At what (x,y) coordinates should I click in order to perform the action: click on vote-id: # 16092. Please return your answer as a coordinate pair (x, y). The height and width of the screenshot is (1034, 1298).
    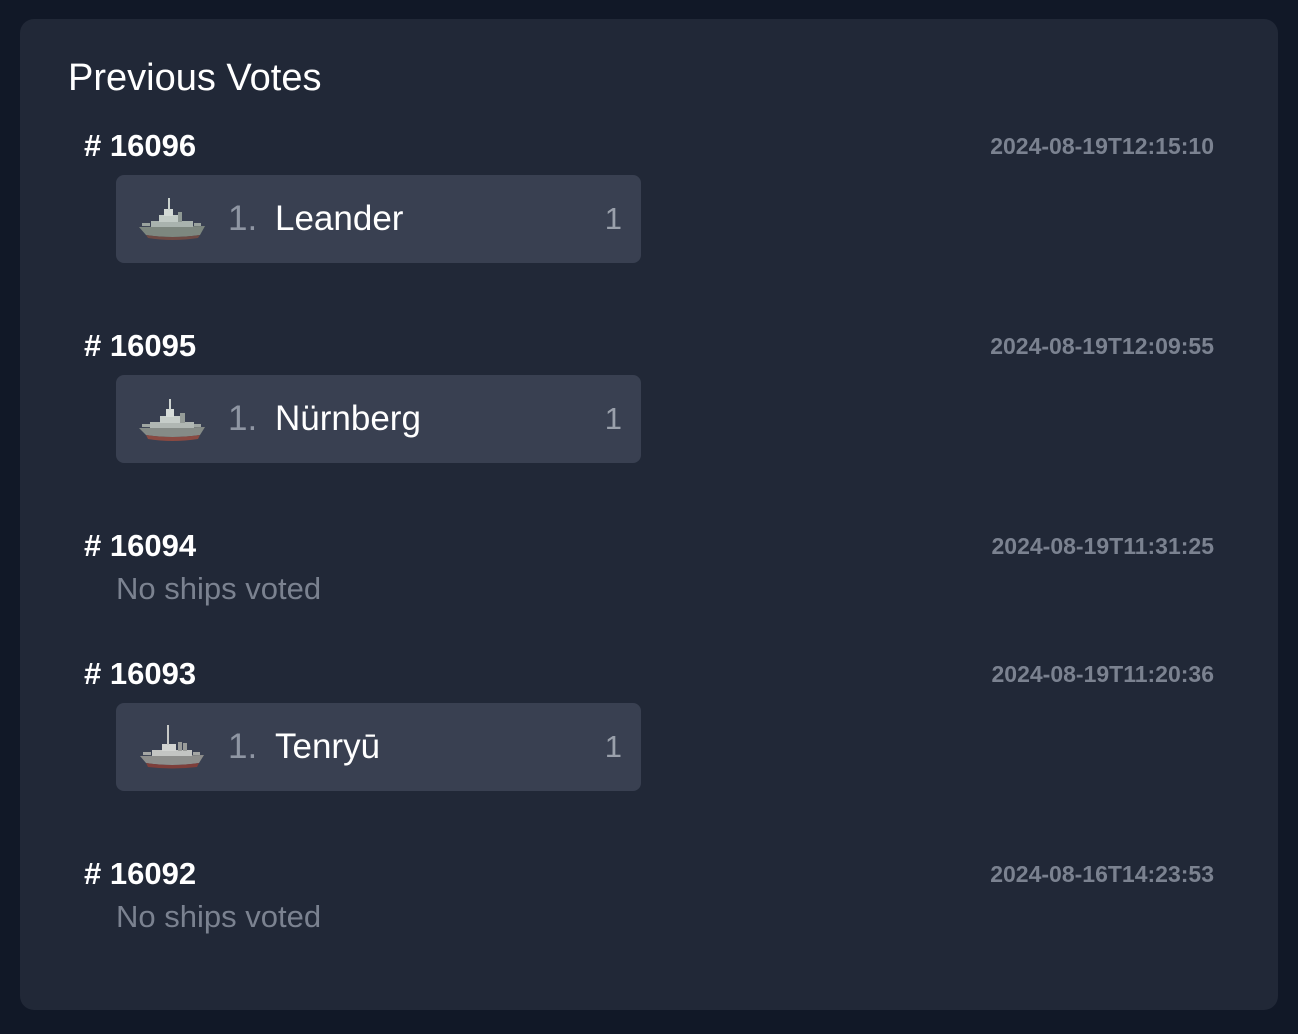
    Looking at the image, I should click on (140, 873).